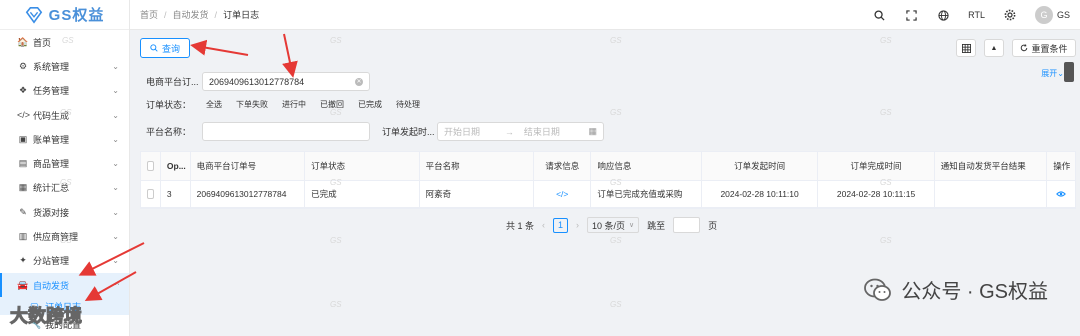 The image size is (1080, 336). What do you see at coordinates (543, 225) in the screenshot?
I see `prev-page-icon: ‹` at bounding box center [543, 225].